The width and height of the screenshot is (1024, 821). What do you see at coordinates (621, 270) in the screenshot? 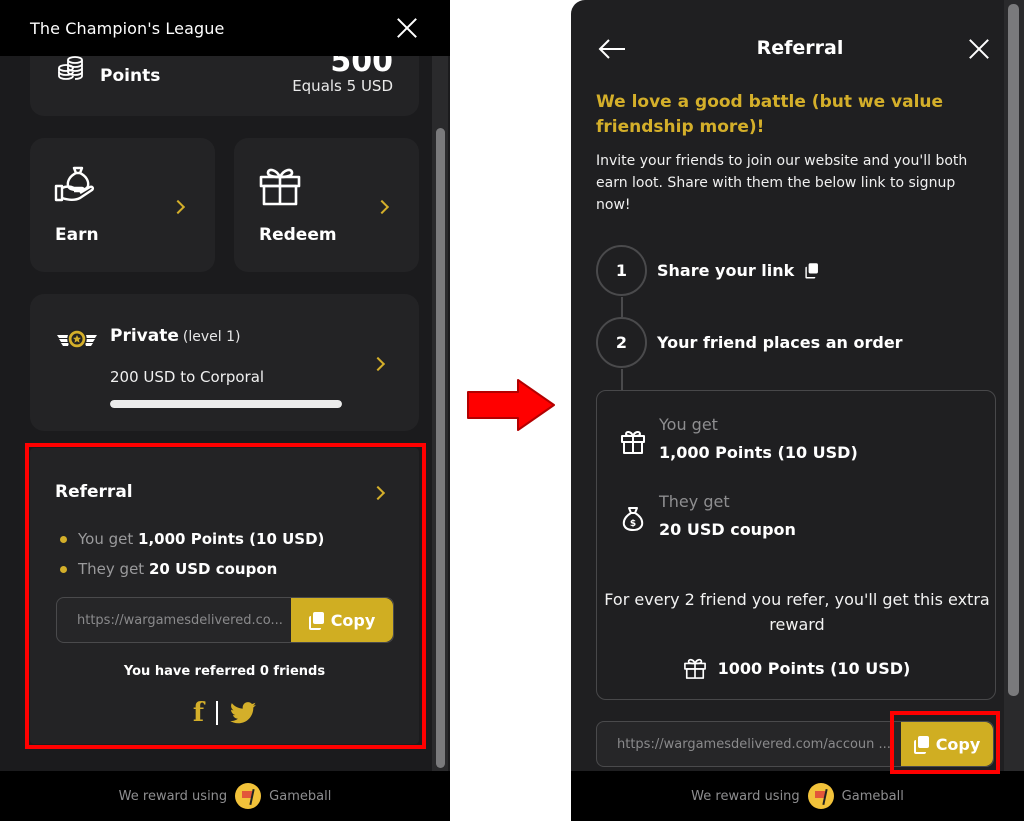
I see `step-number: 1` at bounding box center [621, 270].